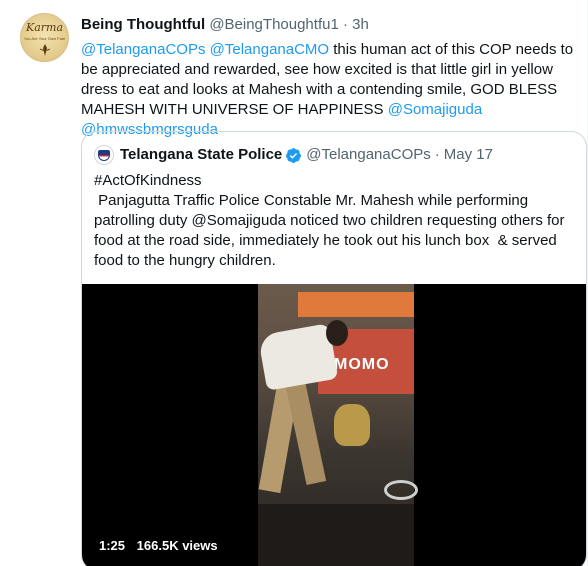  What do you see at coordinates (336, 535) in the screenshot?
I see `video-scene-ground` at bounding box center [336, 535].